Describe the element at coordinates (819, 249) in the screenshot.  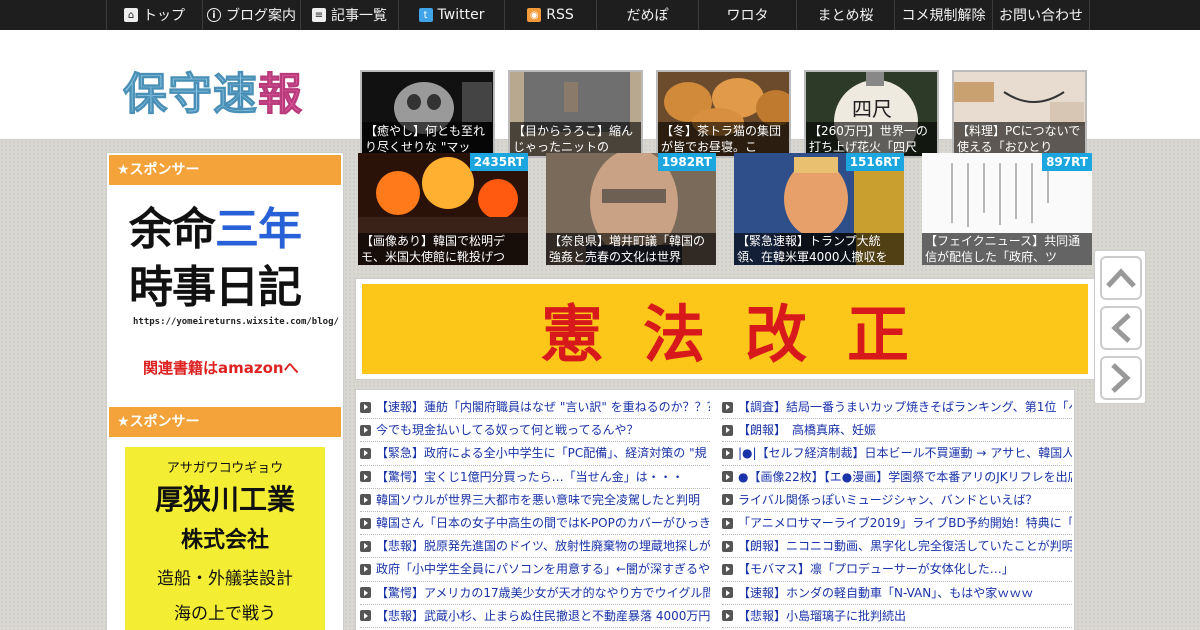
I see `trending-caption: 【緊急速報】トランプ大統領、在韓米軍4000人撤収を` at that location.